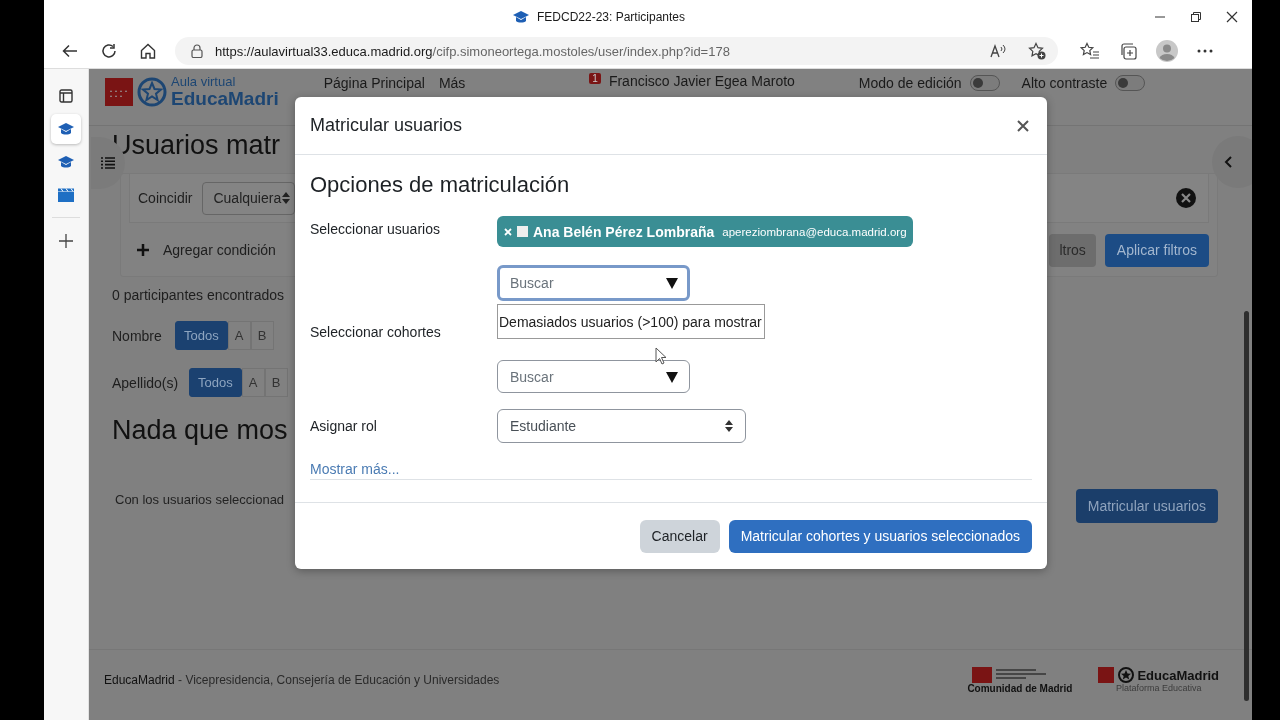 The width and height of the screenshot is (1280, 720). I want to click on collections-button, so click(1128, 51).